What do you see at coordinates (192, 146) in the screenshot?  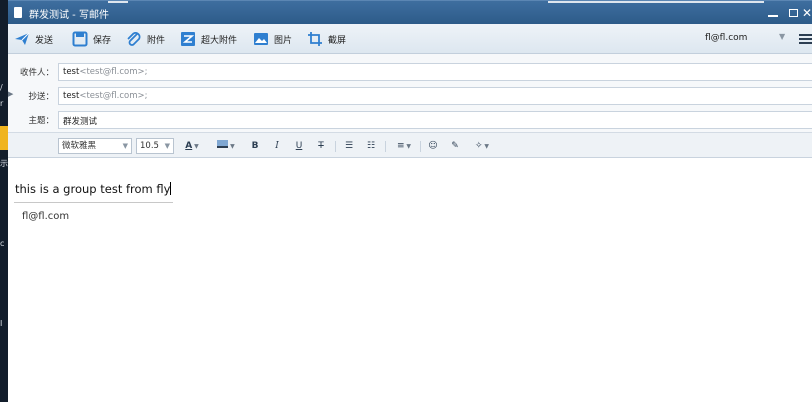 I see `font-color-button: A ▼` at bounding box center [192, 146].